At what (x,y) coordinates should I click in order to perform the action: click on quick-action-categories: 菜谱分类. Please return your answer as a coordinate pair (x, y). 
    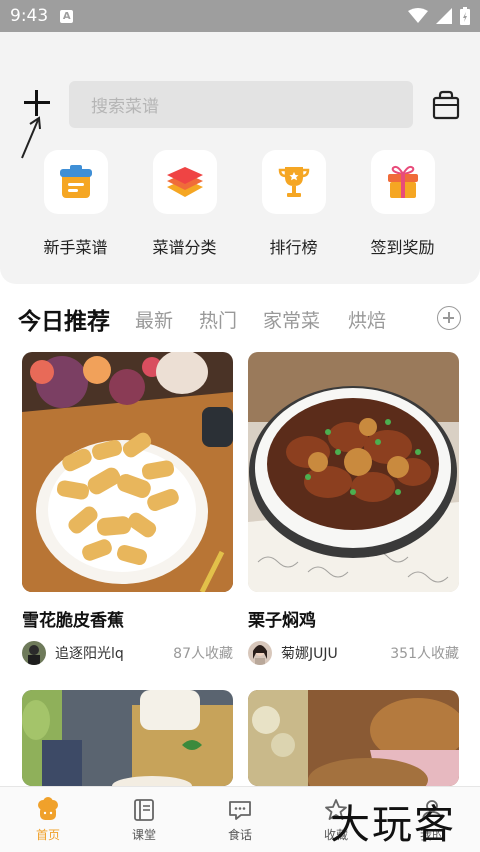
    Looking at the image, I should click on (184, 204).